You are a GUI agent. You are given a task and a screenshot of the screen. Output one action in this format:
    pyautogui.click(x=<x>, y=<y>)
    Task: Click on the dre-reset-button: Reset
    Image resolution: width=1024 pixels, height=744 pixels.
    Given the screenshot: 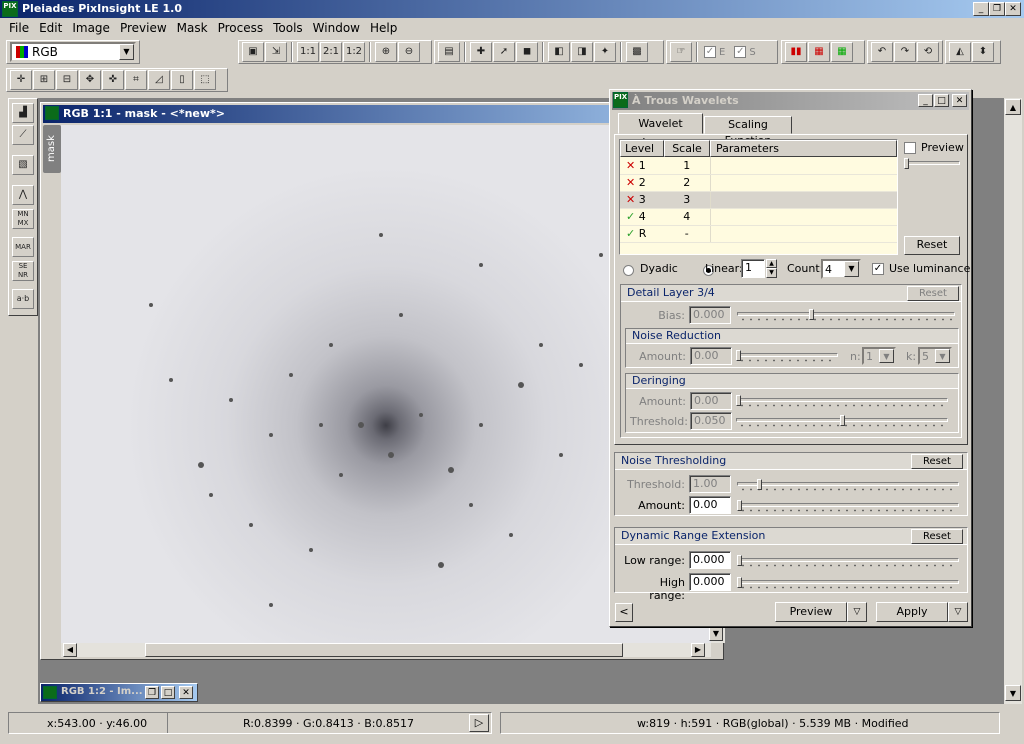 What is the action you would take?
    pyautogui.click(x=937, y=536)
    